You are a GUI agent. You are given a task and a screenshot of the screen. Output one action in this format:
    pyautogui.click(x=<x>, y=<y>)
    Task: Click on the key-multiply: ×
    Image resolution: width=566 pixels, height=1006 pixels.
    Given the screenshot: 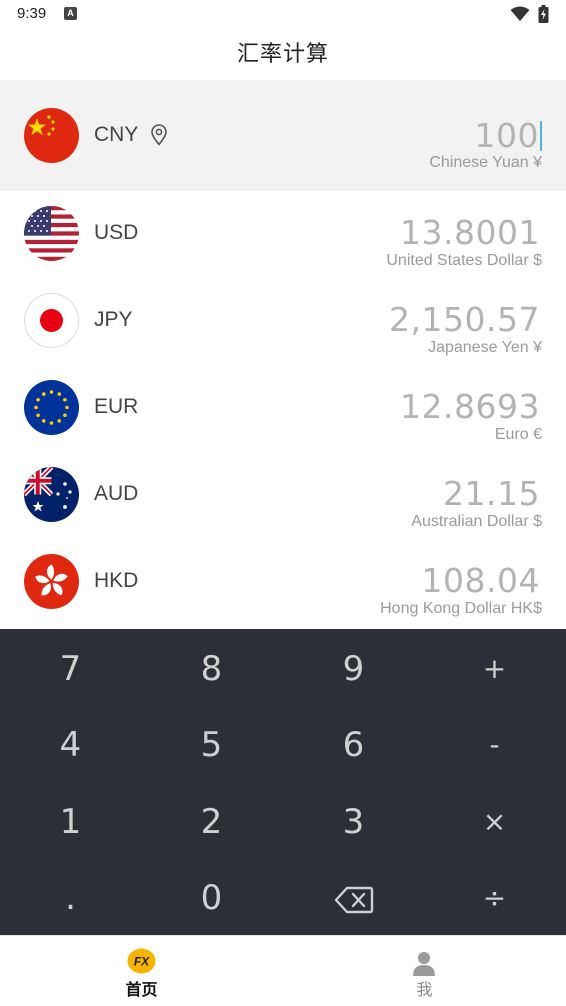 What is the action you would take?
    pyautogui.click(x=494, y=822)
    